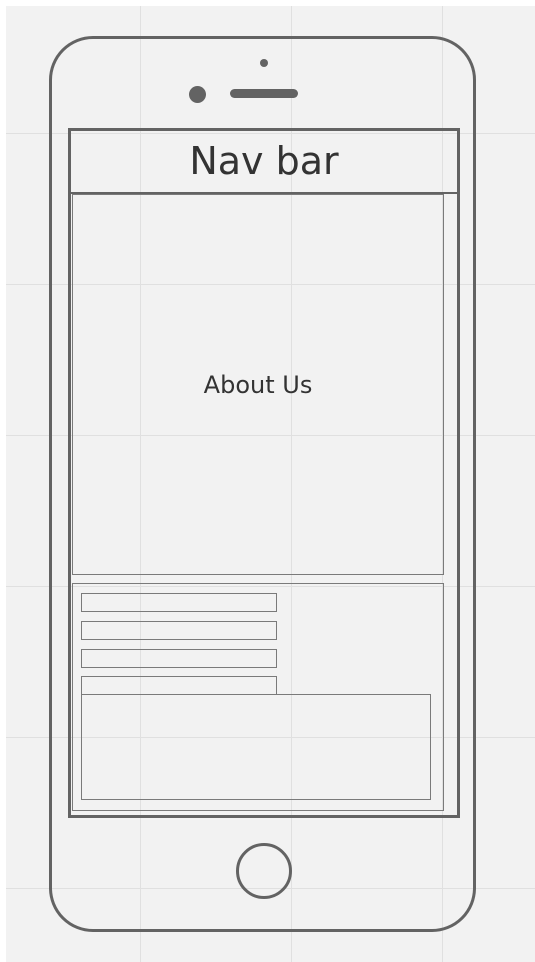 This screenshot has width=535, height=962. I want to click on about-label: About Us, so click(258, 384).